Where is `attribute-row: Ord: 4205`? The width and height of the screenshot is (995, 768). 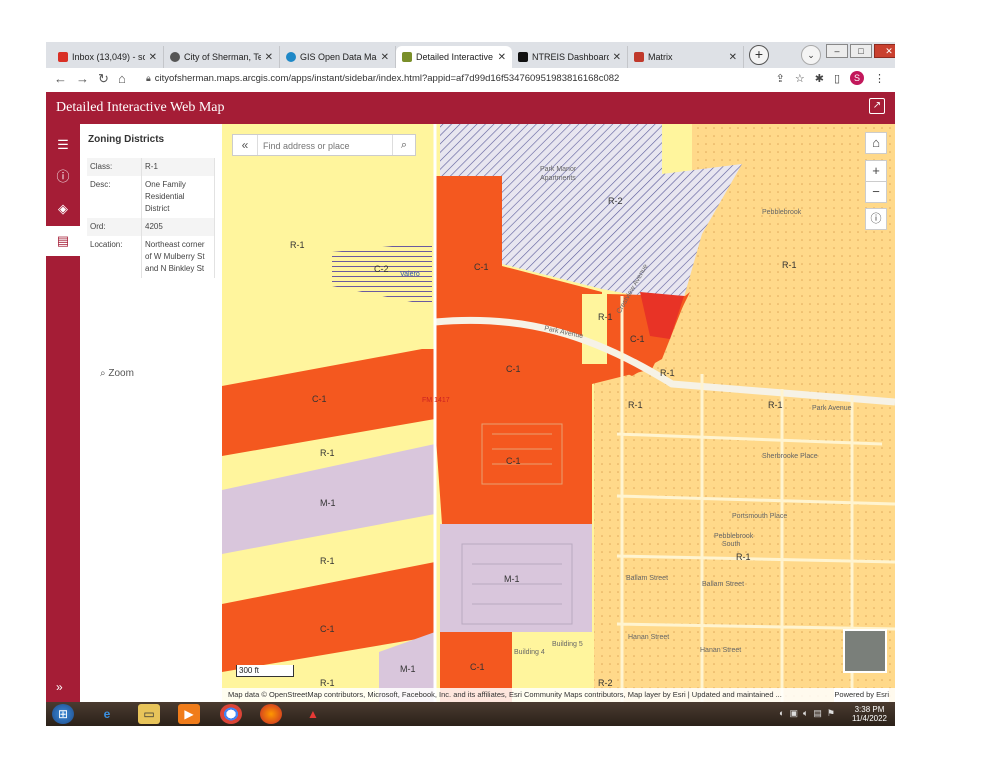 attribute-row: Ord: 4205 is located at coordinates (151, 227).